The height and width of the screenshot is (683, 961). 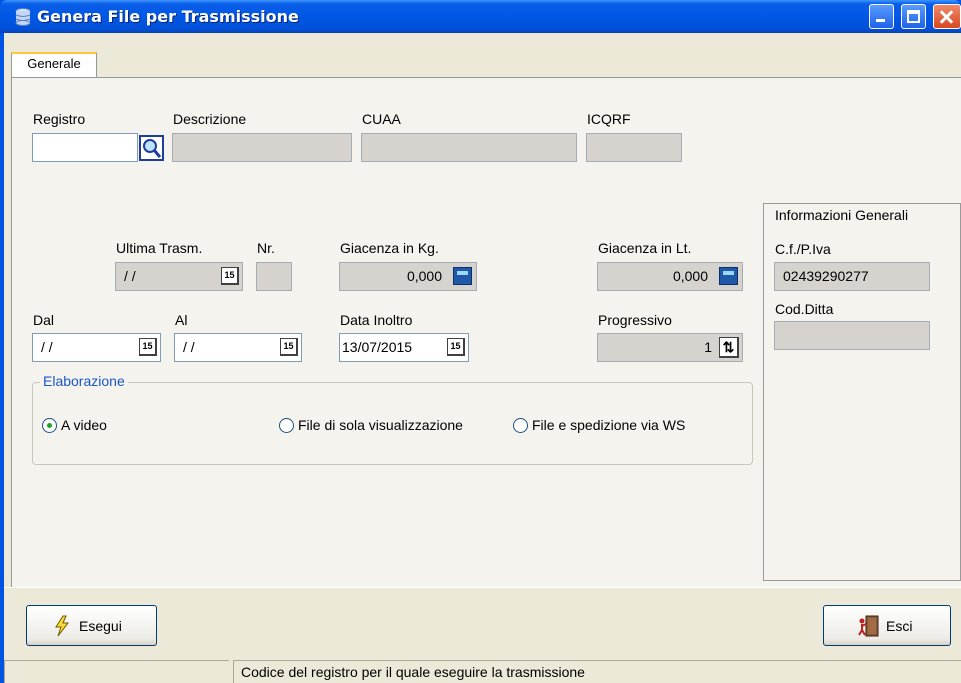 What do you see at coordinates (54, 64) in the screenshot?
I see `tab-generale: Generale` at bounding box center [54, 64].